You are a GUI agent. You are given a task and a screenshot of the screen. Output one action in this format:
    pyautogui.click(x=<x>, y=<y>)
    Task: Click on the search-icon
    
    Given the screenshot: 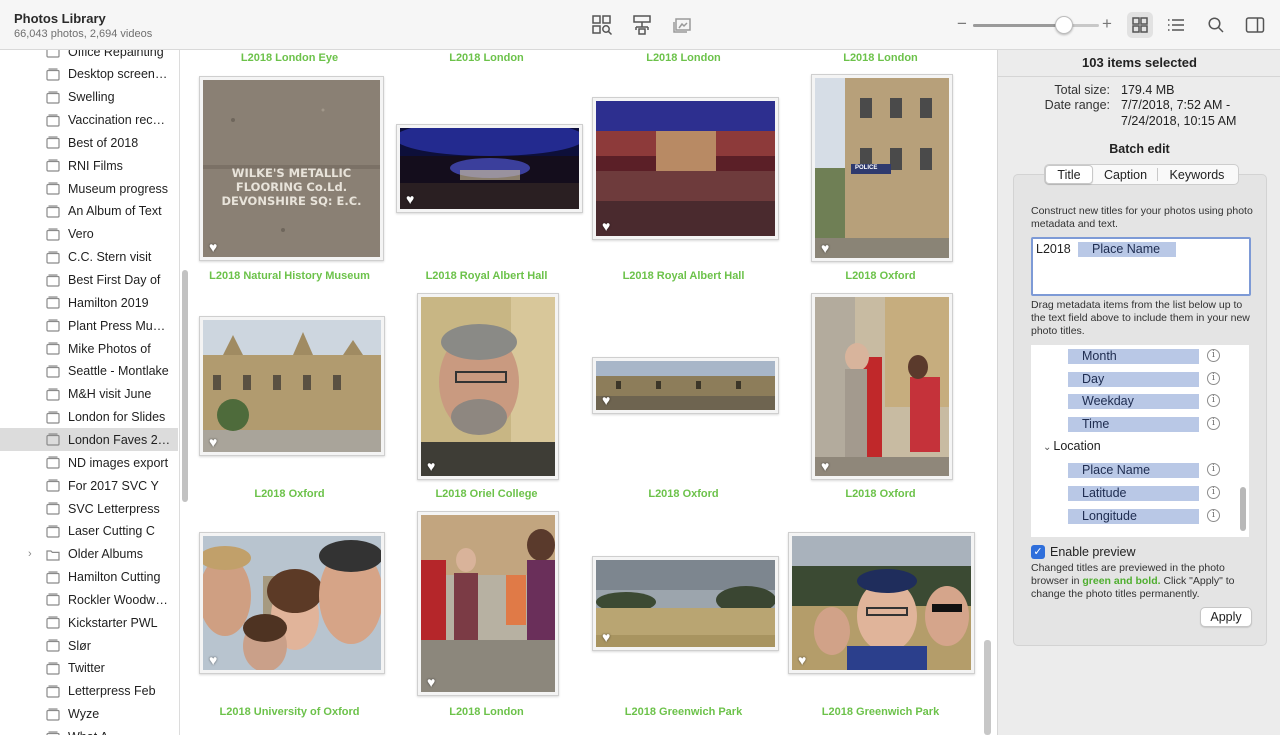 What is the action you would take?
    pyautogui.click(x=1216, y=25)
    